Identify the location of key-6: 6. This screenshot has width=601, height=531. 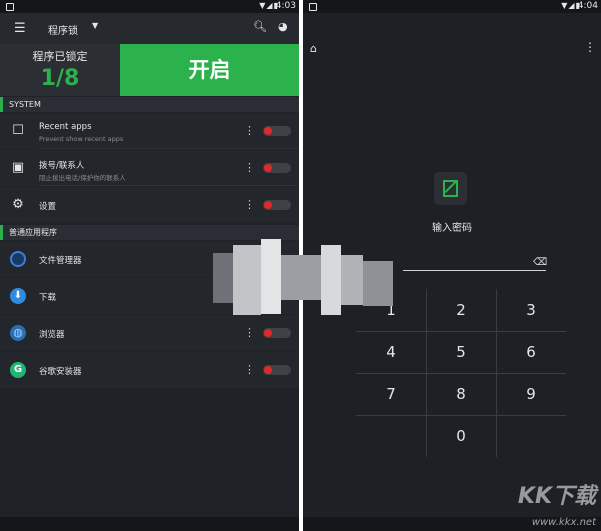
(531, 352).